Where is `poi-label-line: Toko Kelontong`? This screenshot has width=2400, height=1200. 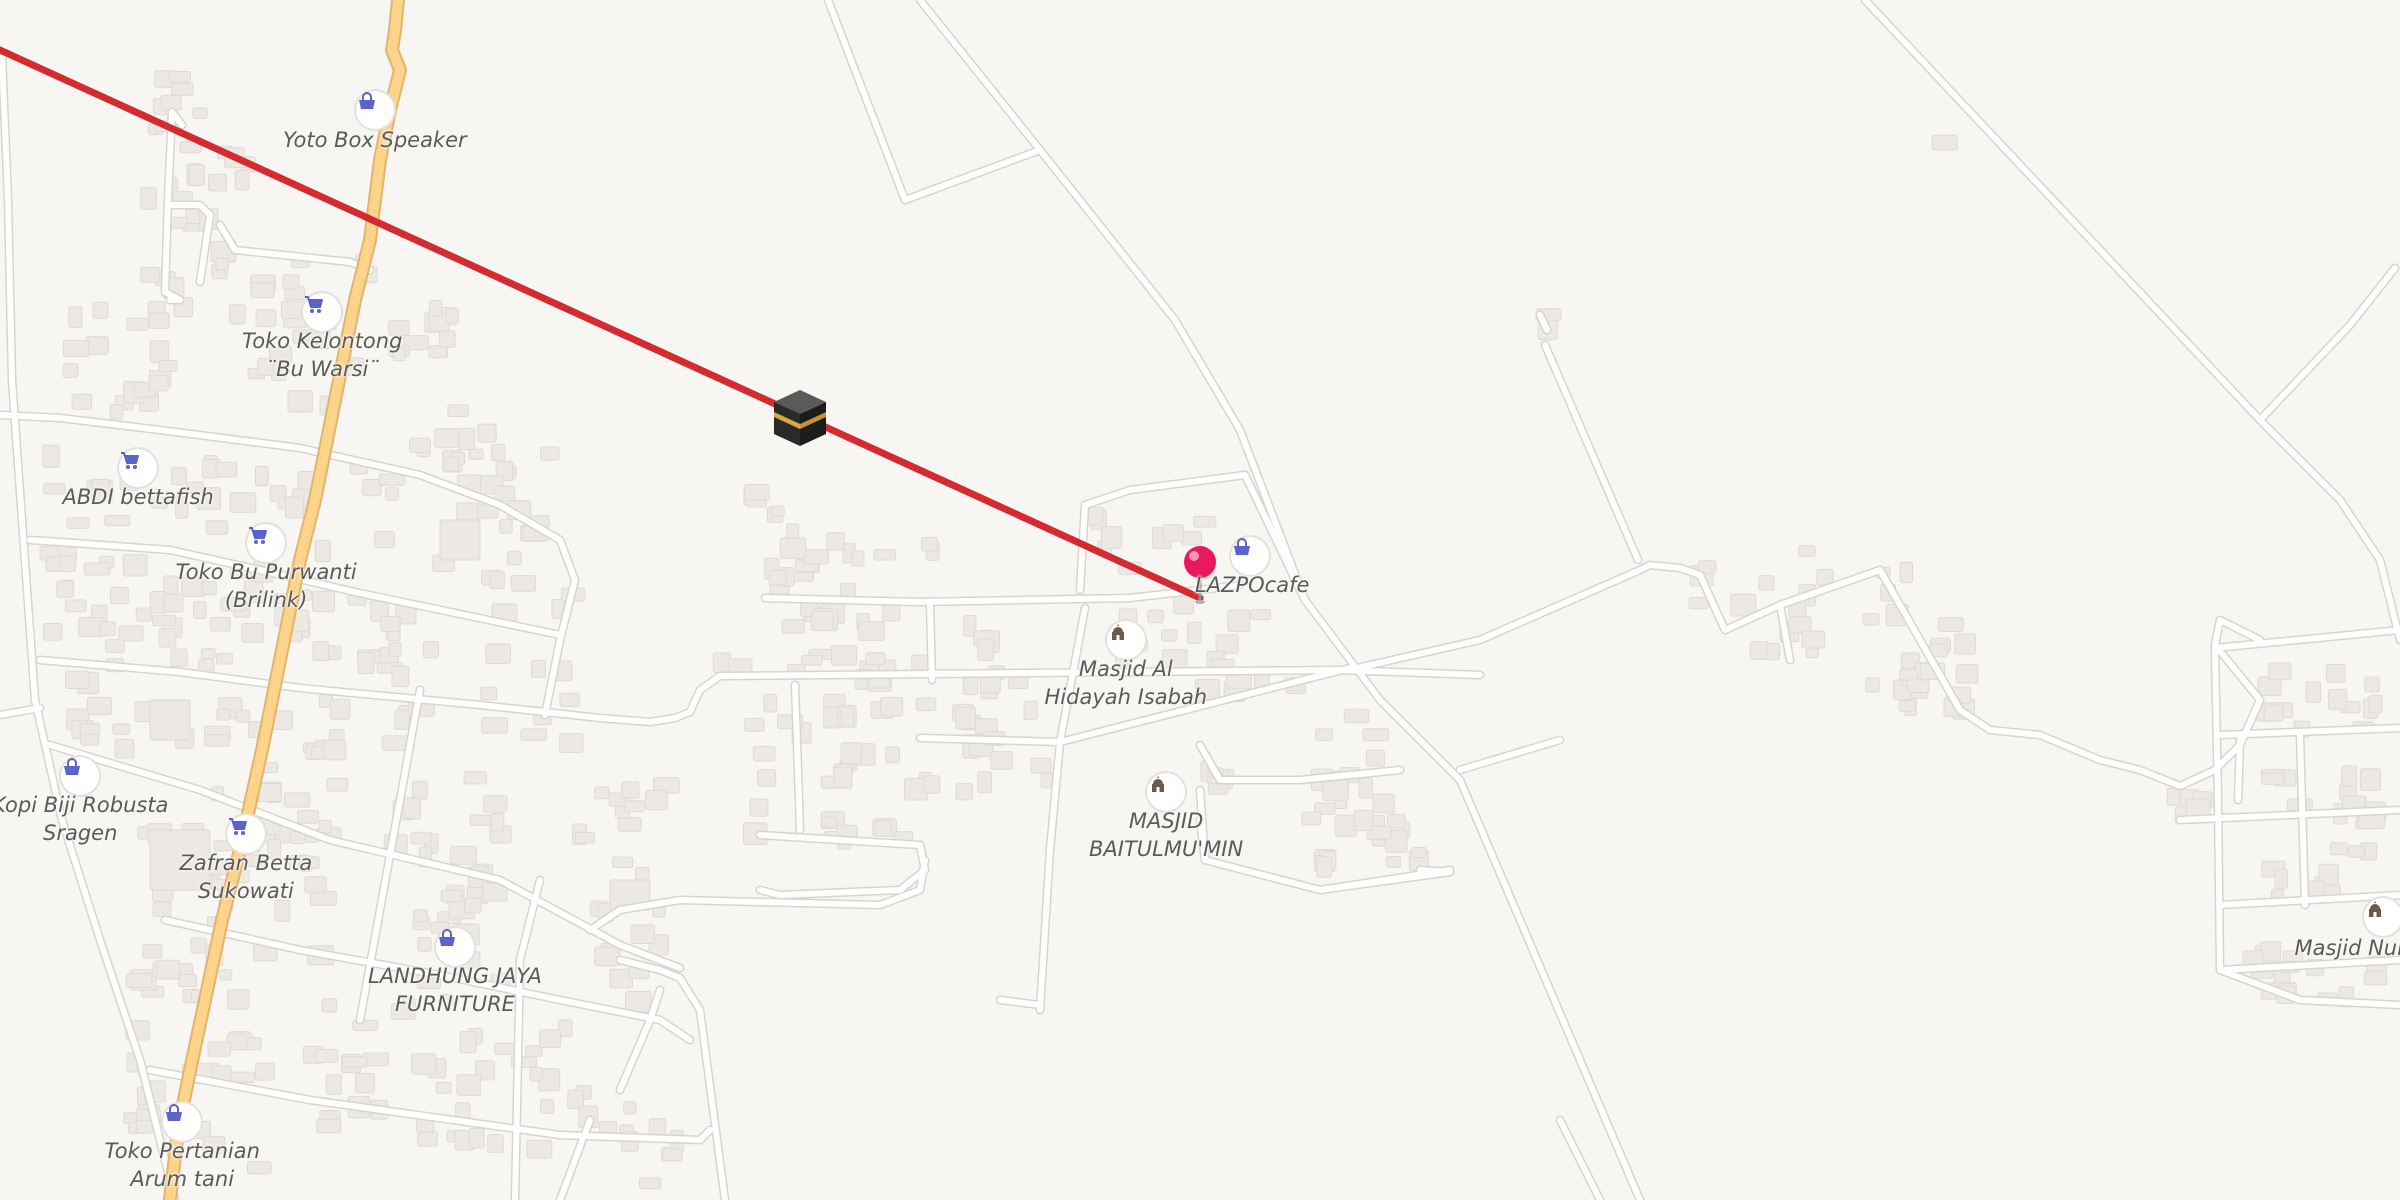 poi-label-line: Toko Kelontong is located at coordinates (322, 341).